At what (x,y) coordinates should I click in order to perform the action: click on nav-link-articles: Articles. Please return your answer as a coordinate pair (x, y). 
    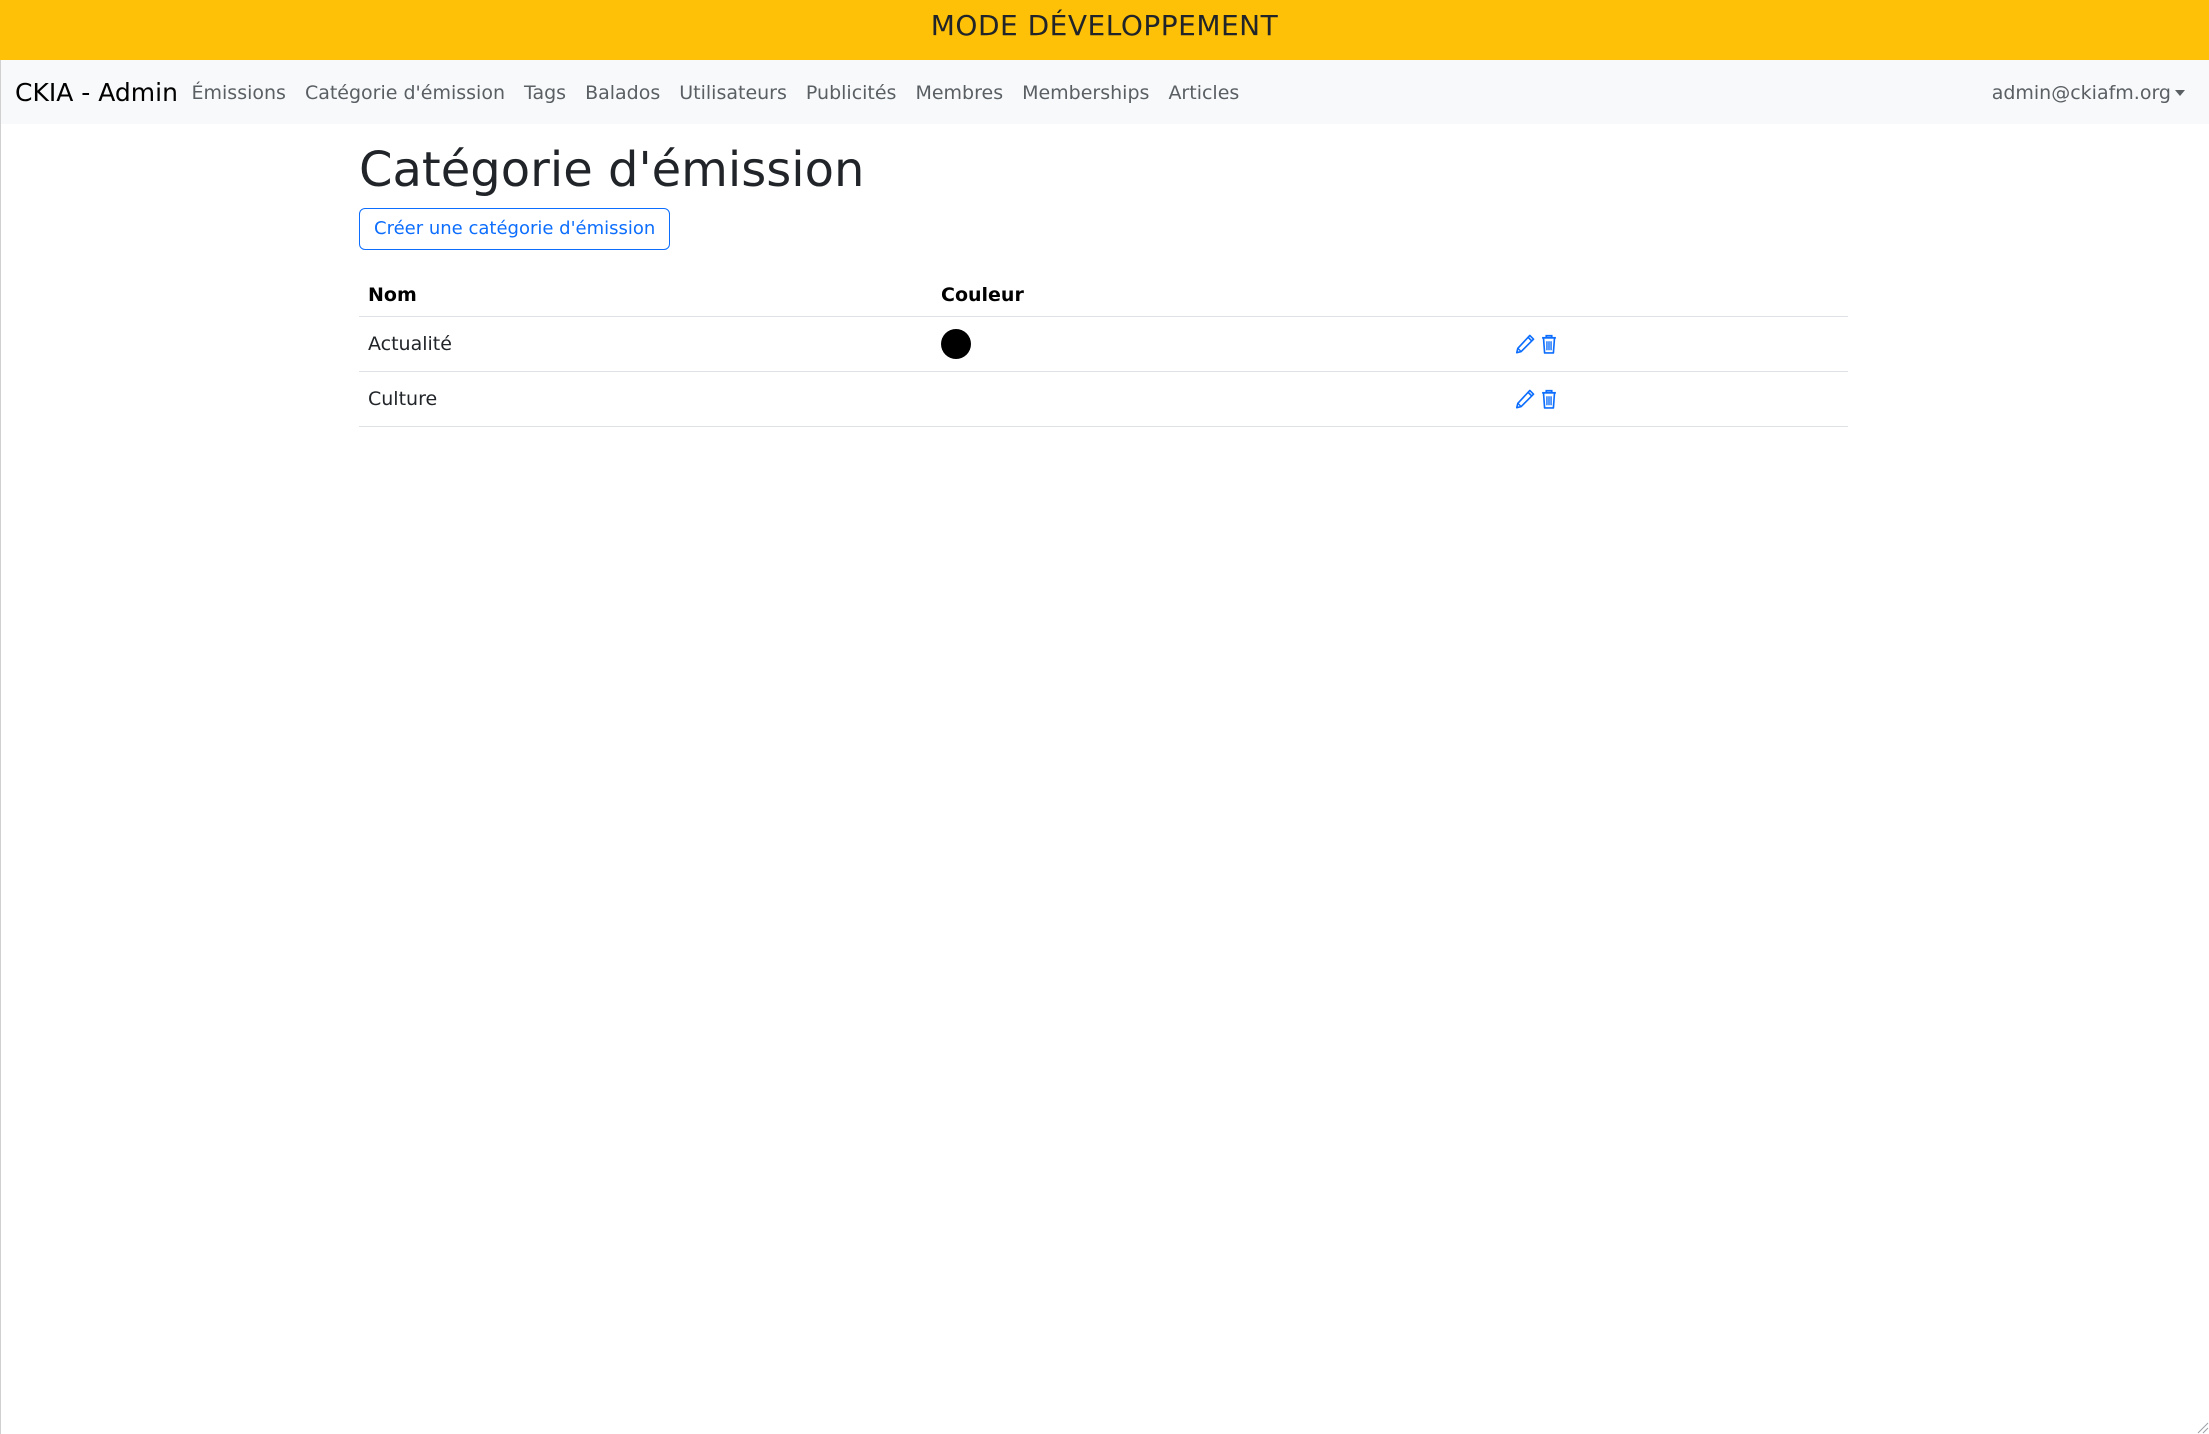
    Looking at the image, I should click on (1204, 93).